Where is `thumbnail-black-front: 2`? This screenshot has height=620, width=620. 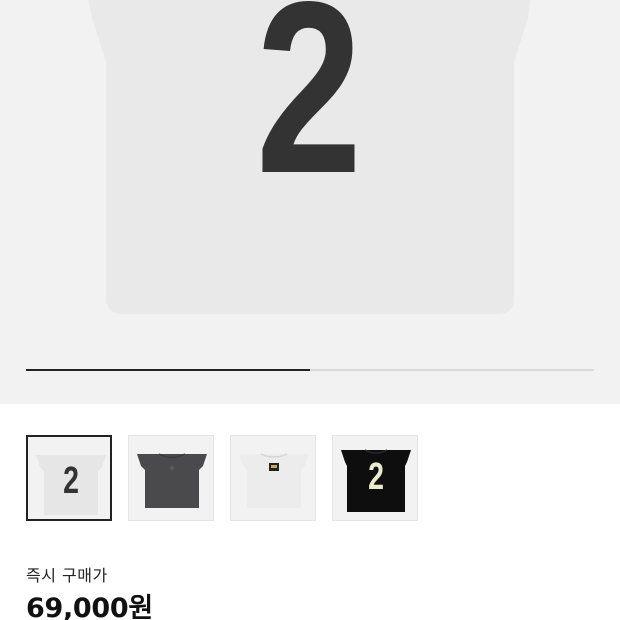 thumbnail-black-front: 2 is located at coordinates (375, 478).